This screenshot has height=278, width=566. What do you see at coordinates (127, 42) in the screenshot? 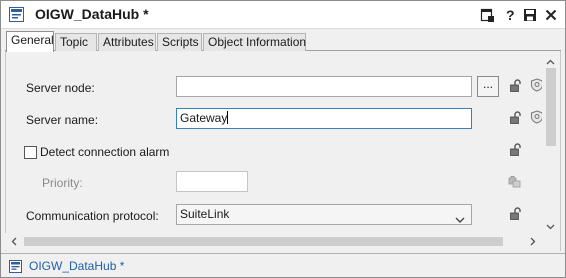
I see `tab-attributes: Attributes` at bounding box center [127, 42].